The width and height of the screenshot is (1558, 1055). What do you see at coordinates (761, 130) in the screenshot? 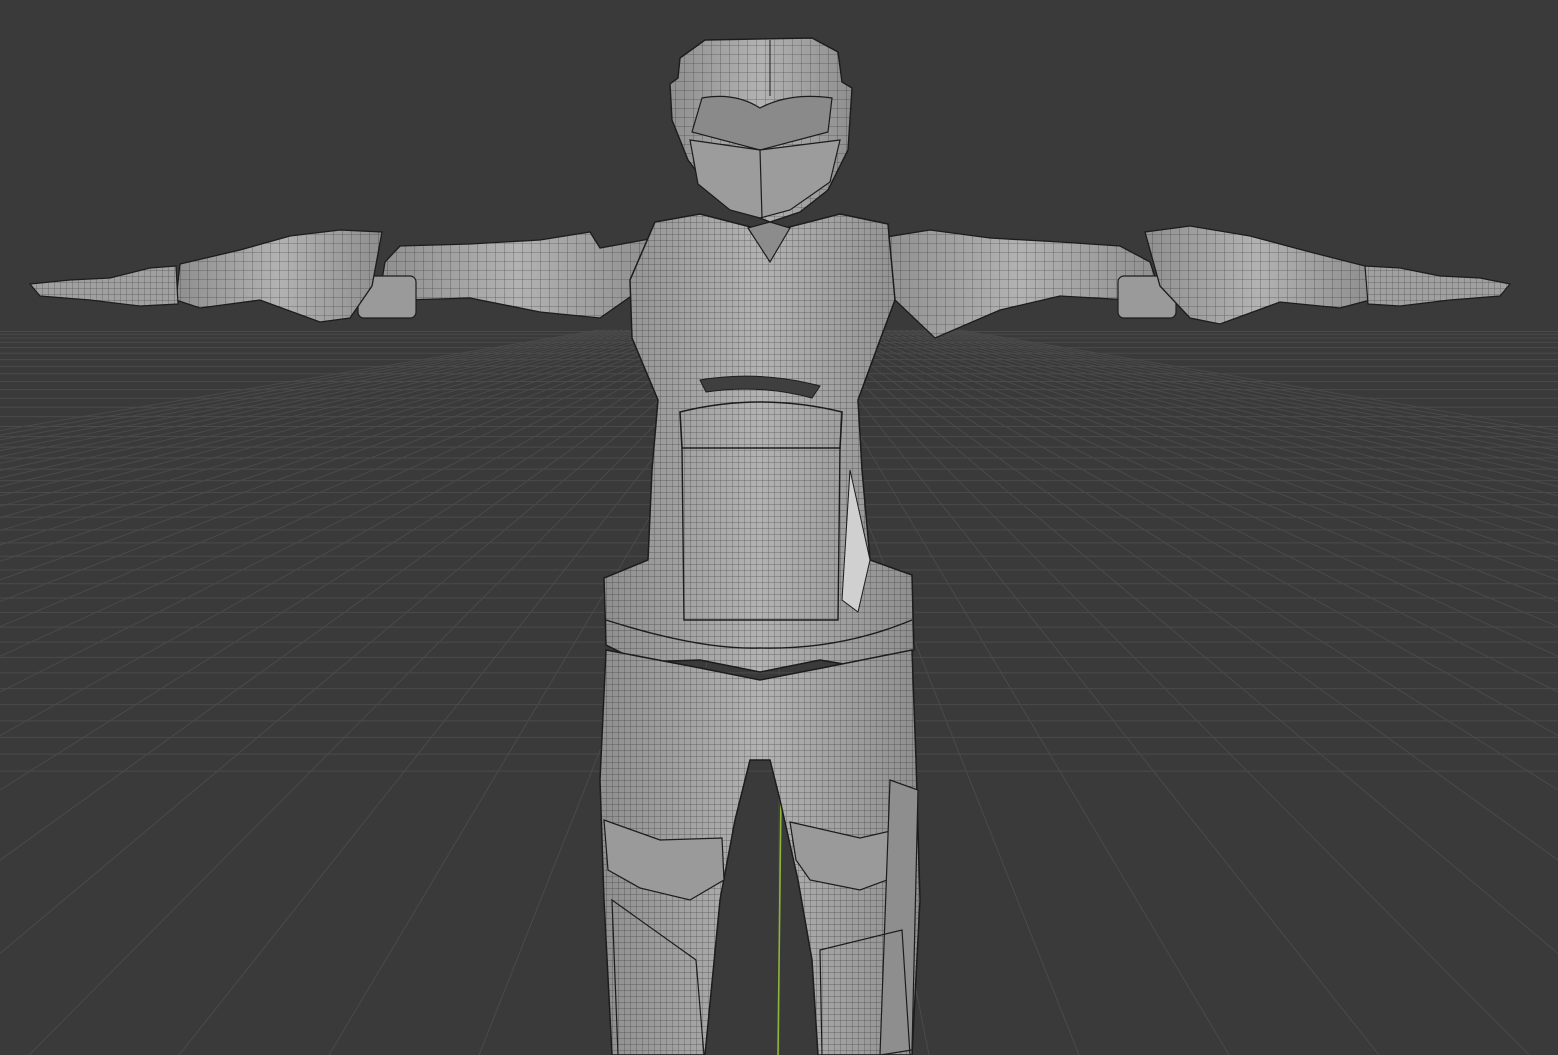
I see `helmet` at bounding box center [761, 130].